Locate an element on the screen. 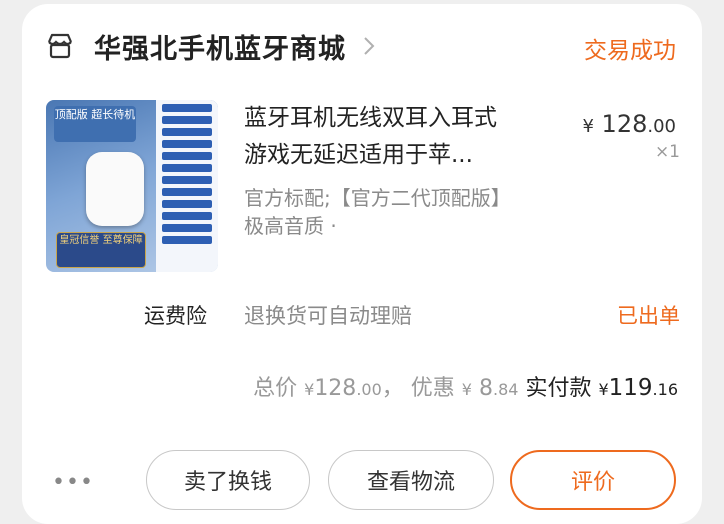  shop-header: 华强北手机蓝牙商城 is located at coordinates (211, 46).